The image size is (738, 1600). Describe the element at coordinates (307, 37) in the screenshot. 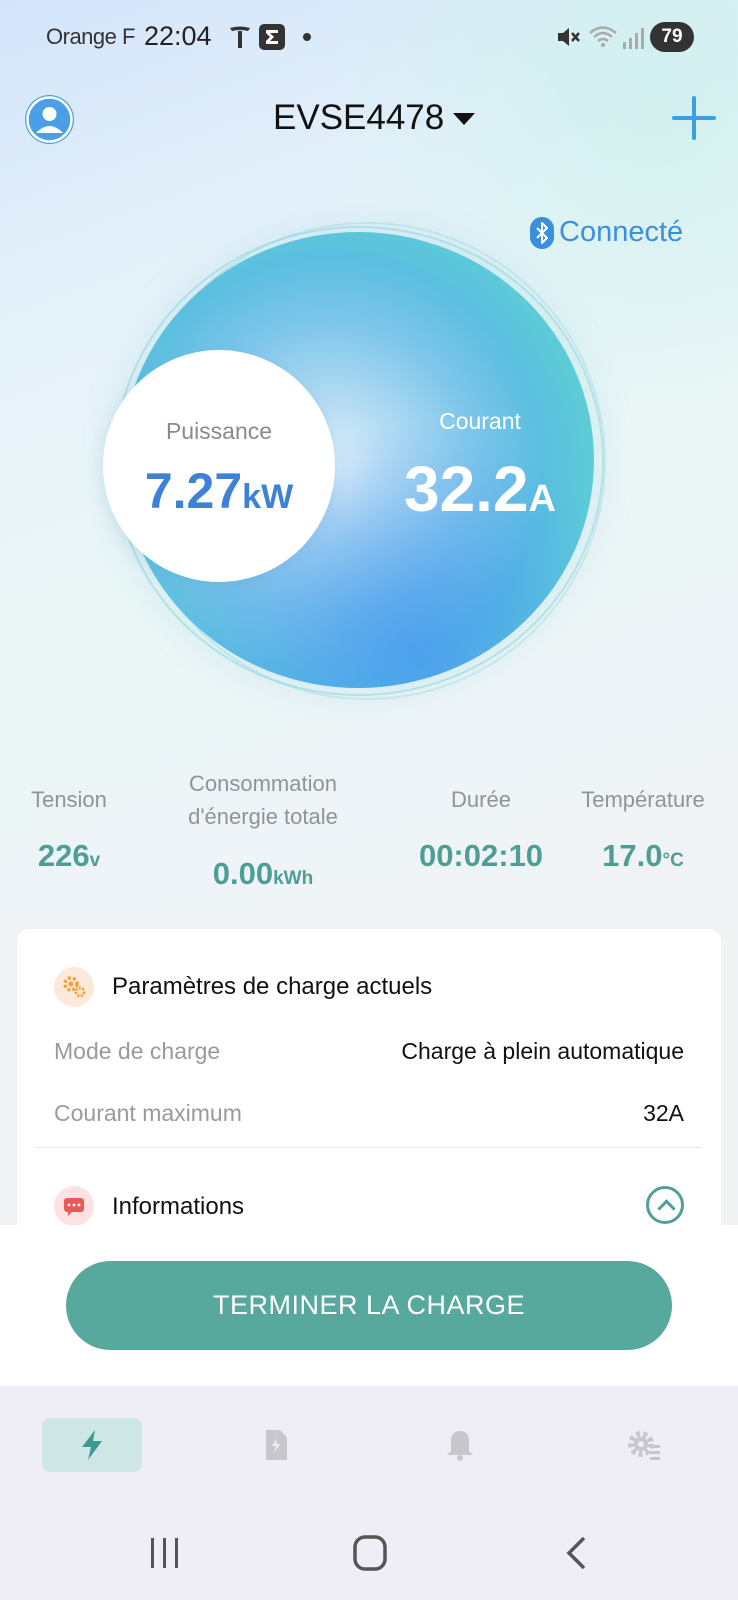

I see `dot-icon` at that location.